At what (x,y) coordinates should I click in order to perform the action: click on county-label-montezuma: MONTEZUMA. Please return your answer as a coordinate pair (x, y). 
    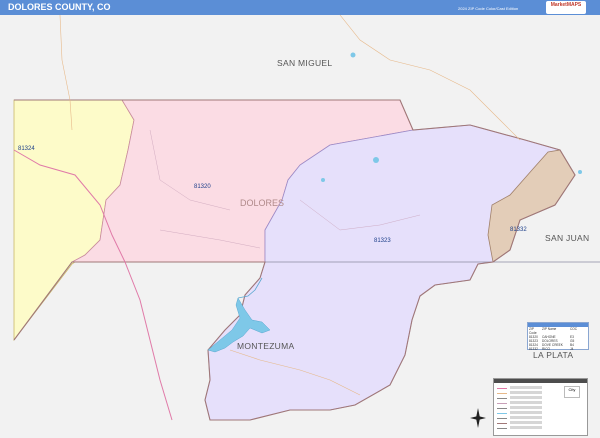
    Looking at the image, I should click on (266, 346).